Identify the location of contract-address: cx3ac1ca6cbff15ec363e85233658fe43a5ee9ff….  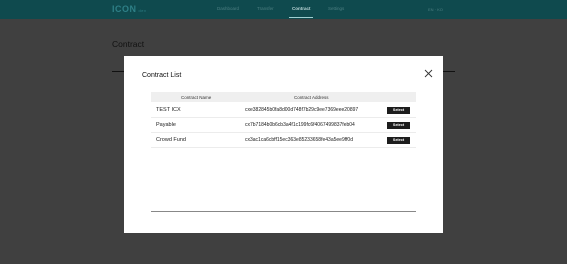
(299, 140).